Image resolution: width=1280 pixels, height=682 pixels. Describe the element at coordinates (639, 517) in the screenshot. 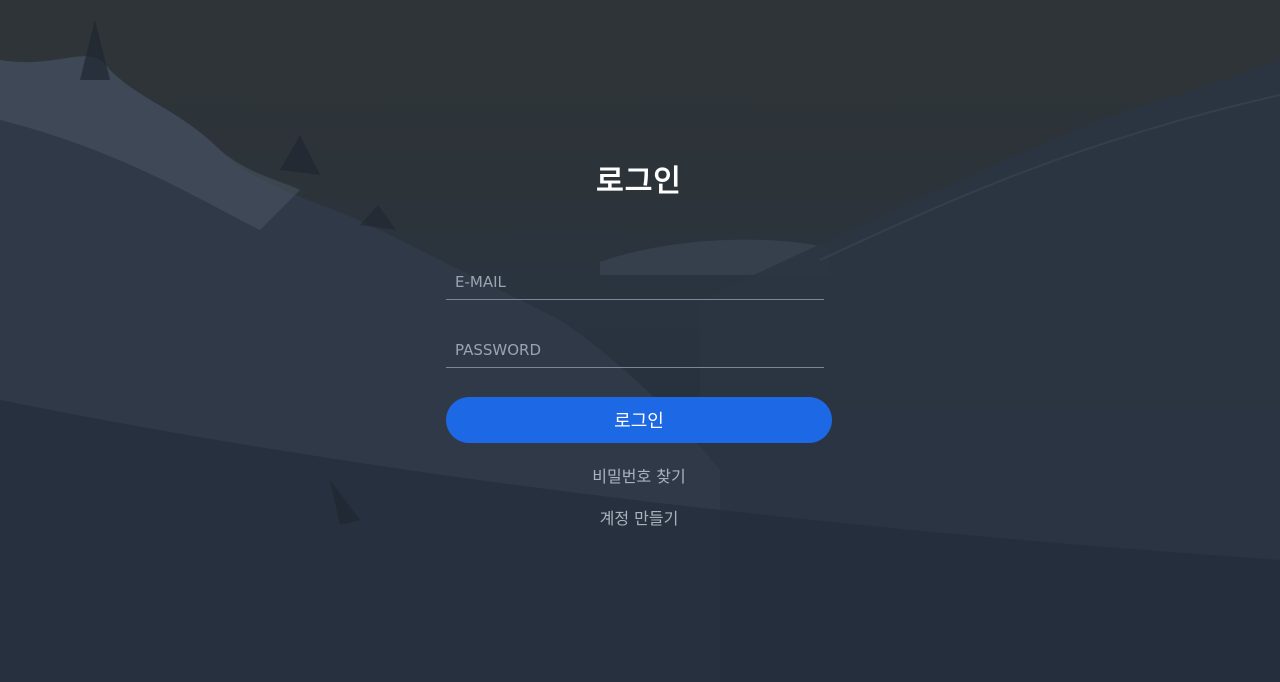

I see `create-account-link: 계정 만들기` at that location.